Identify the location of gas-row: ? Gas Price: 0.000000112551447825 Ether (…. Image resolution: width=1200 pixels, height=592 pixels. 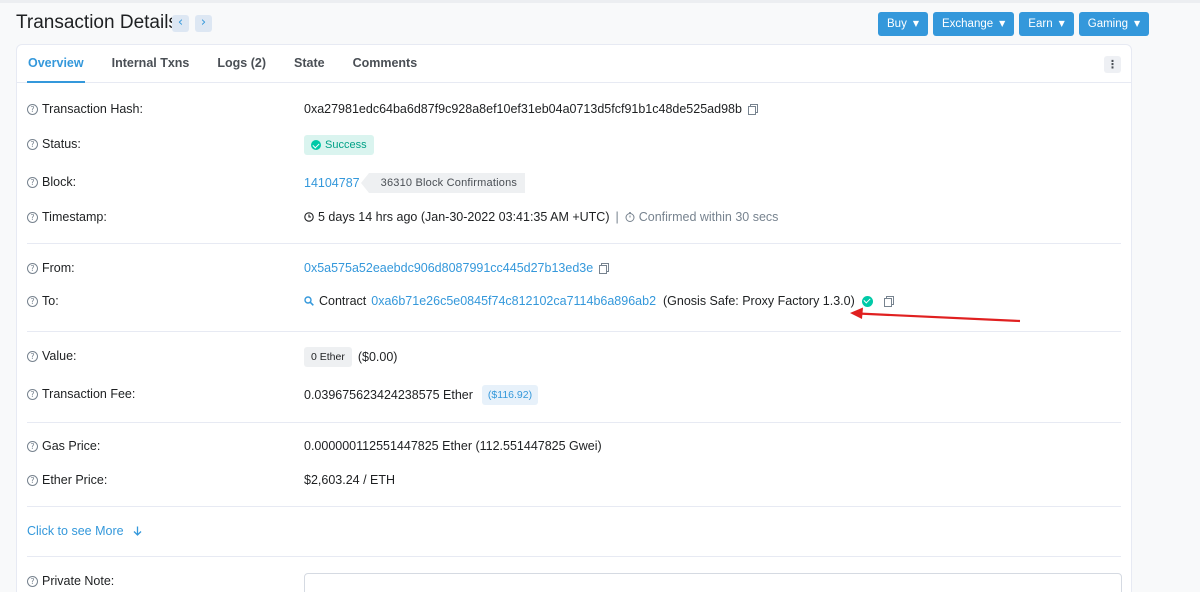
(574, 447).